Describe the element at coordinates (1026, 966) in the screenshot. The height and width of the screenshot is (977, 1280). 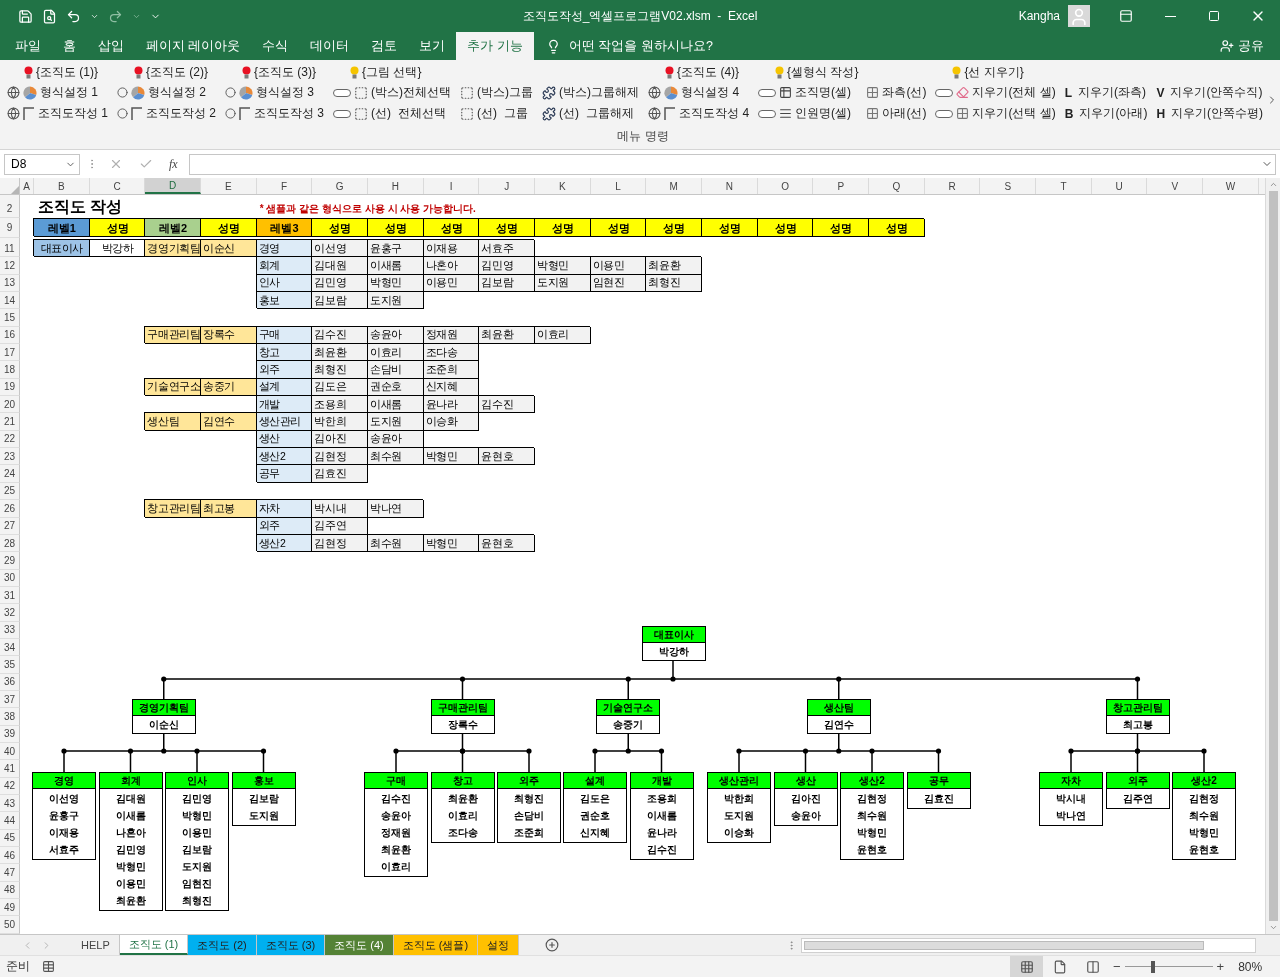
I see `view-button` at that location.